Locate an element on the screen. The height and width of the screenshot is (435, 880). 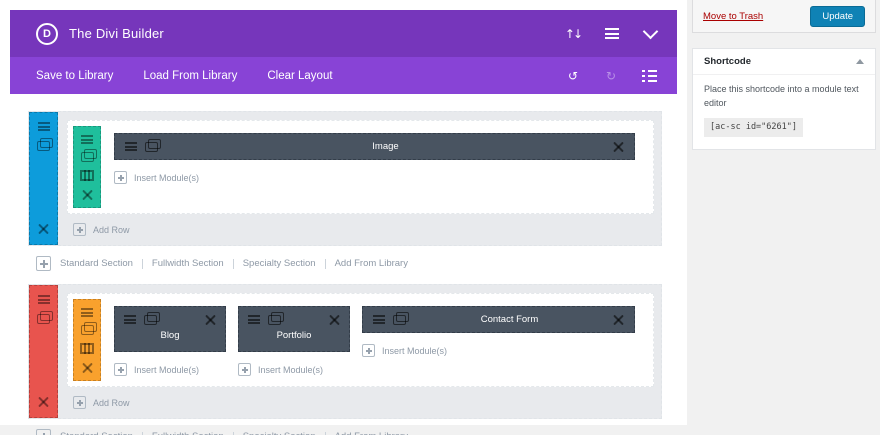
divi-logo-icon: D is located at coordinates (47, 33).